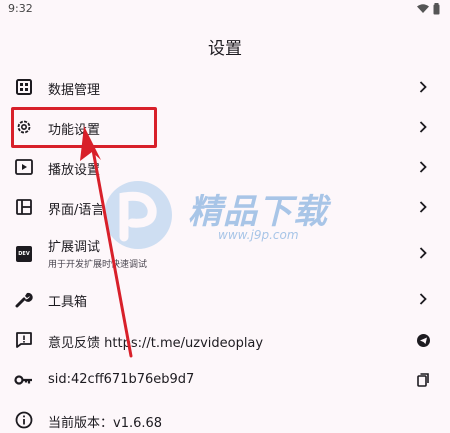 This screenshot has width=450, height=433. I want to click on settings-item-playback-settings: 播放设置, so click(225, 167).